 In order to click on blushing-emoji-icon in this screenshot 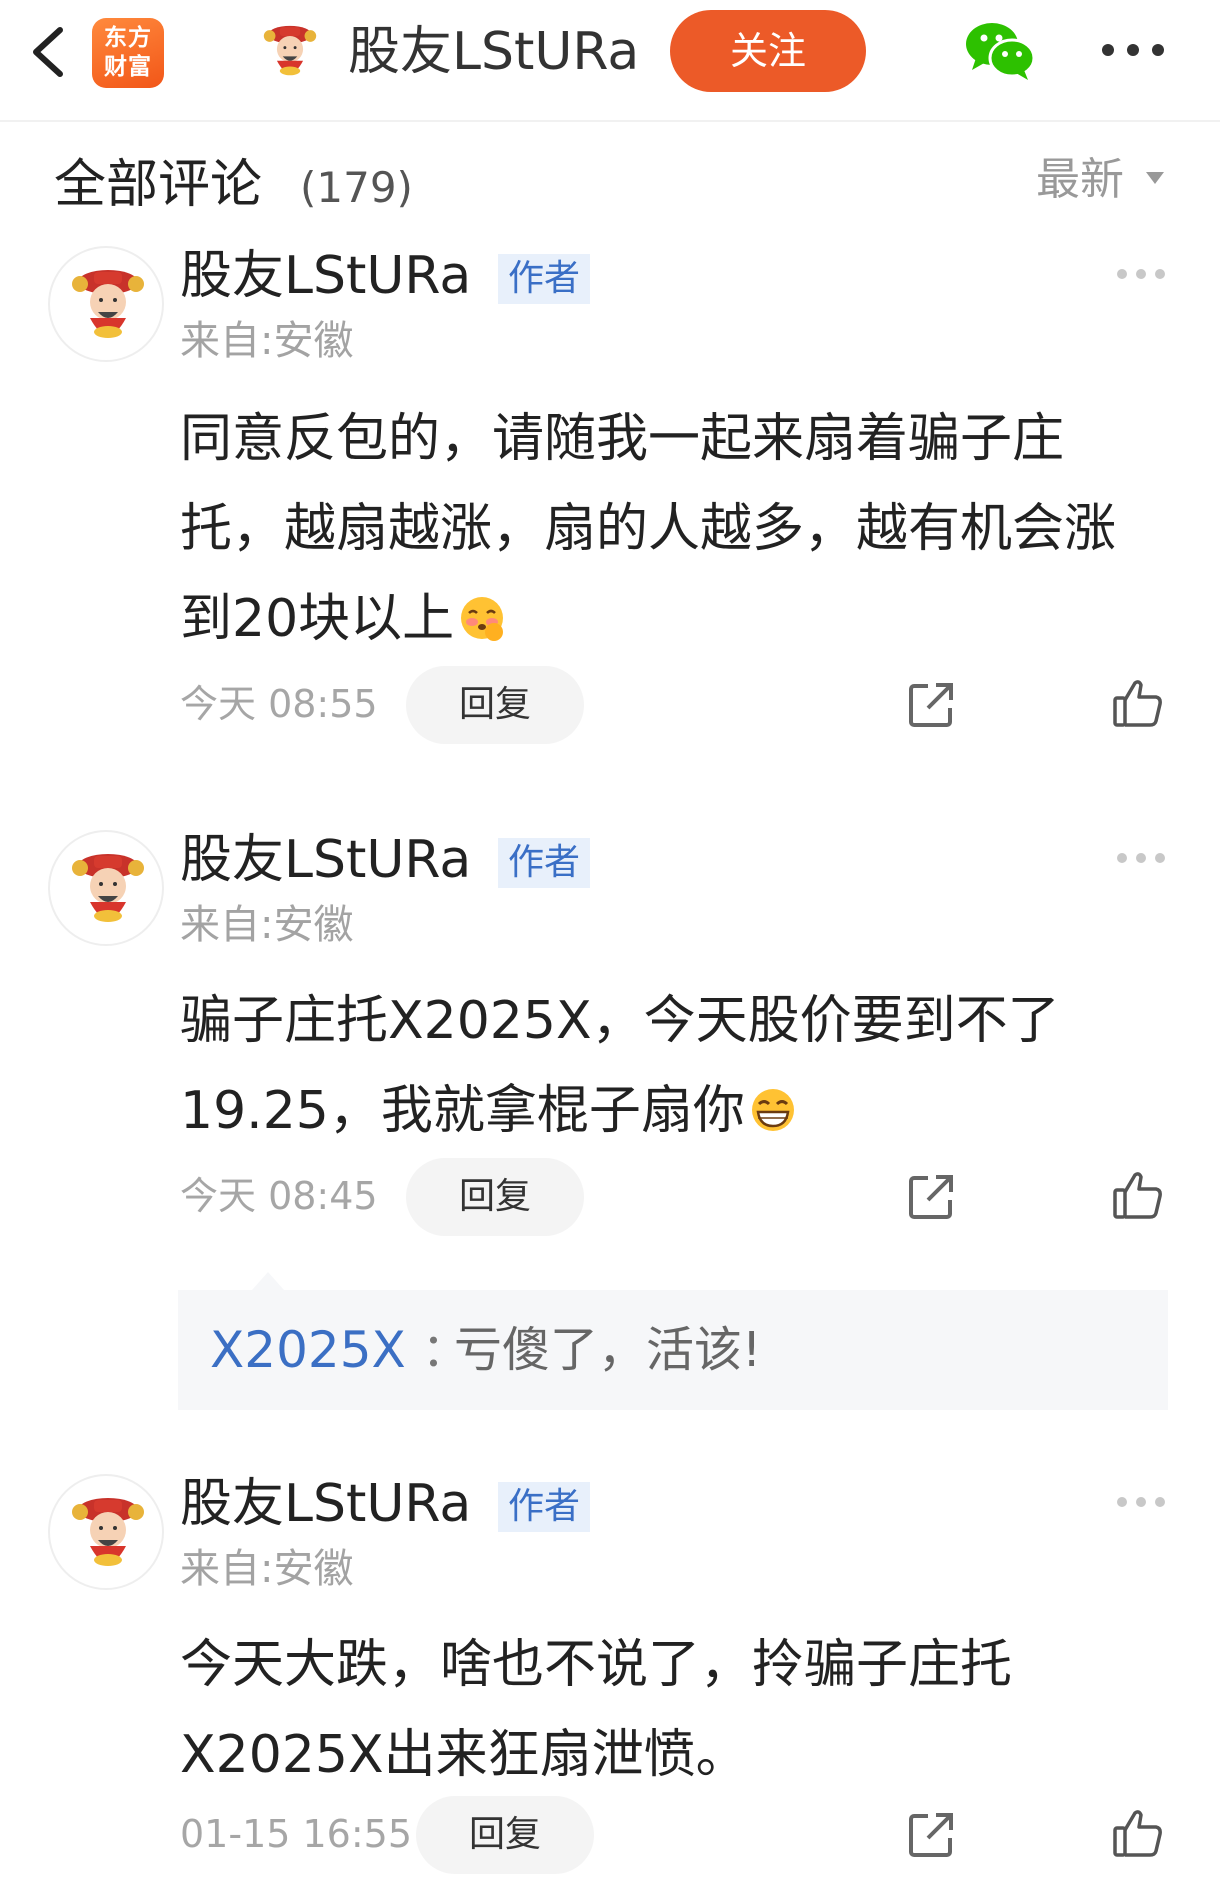, I will do `click(482, 619)`.